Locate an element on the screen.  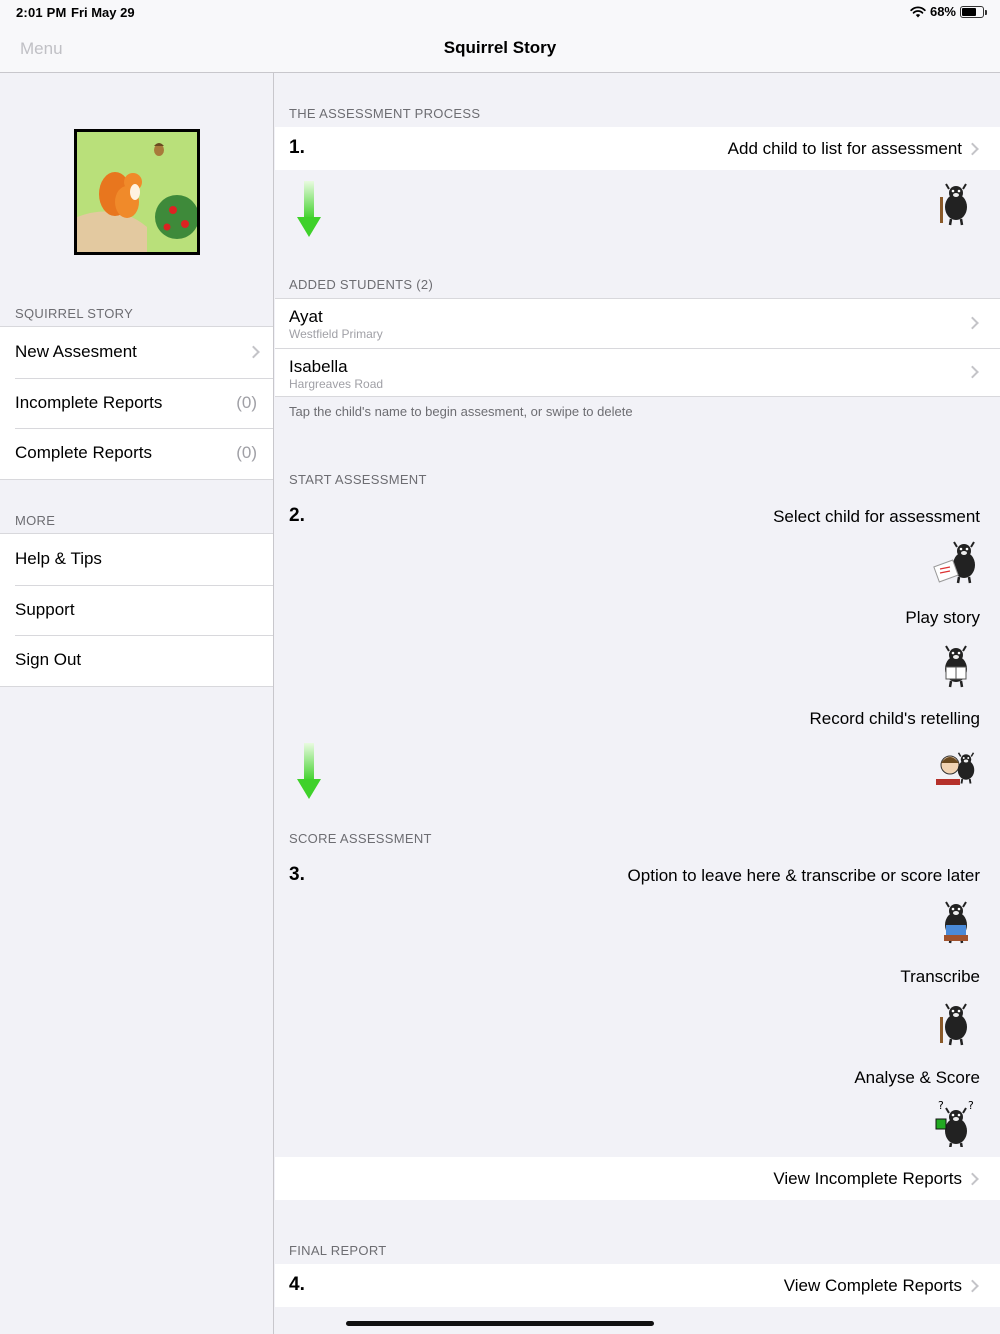
step-play-story: Play story is located at coordinates (942, 617).